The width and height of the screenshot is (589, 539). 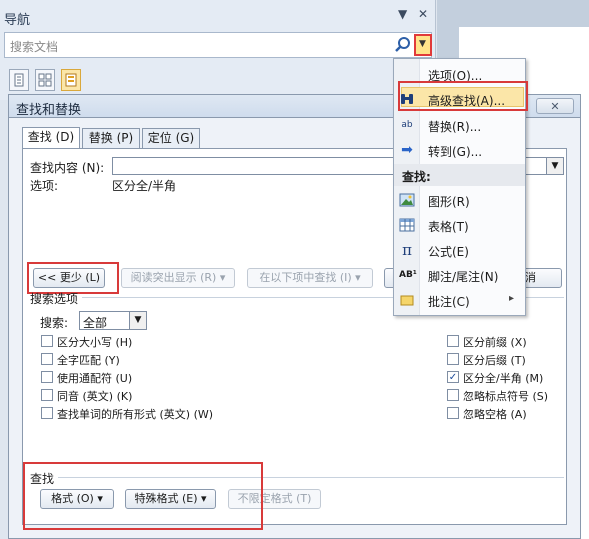 I want to click on menu-item-equations: π 公式(E), so click(x=459, y=250).